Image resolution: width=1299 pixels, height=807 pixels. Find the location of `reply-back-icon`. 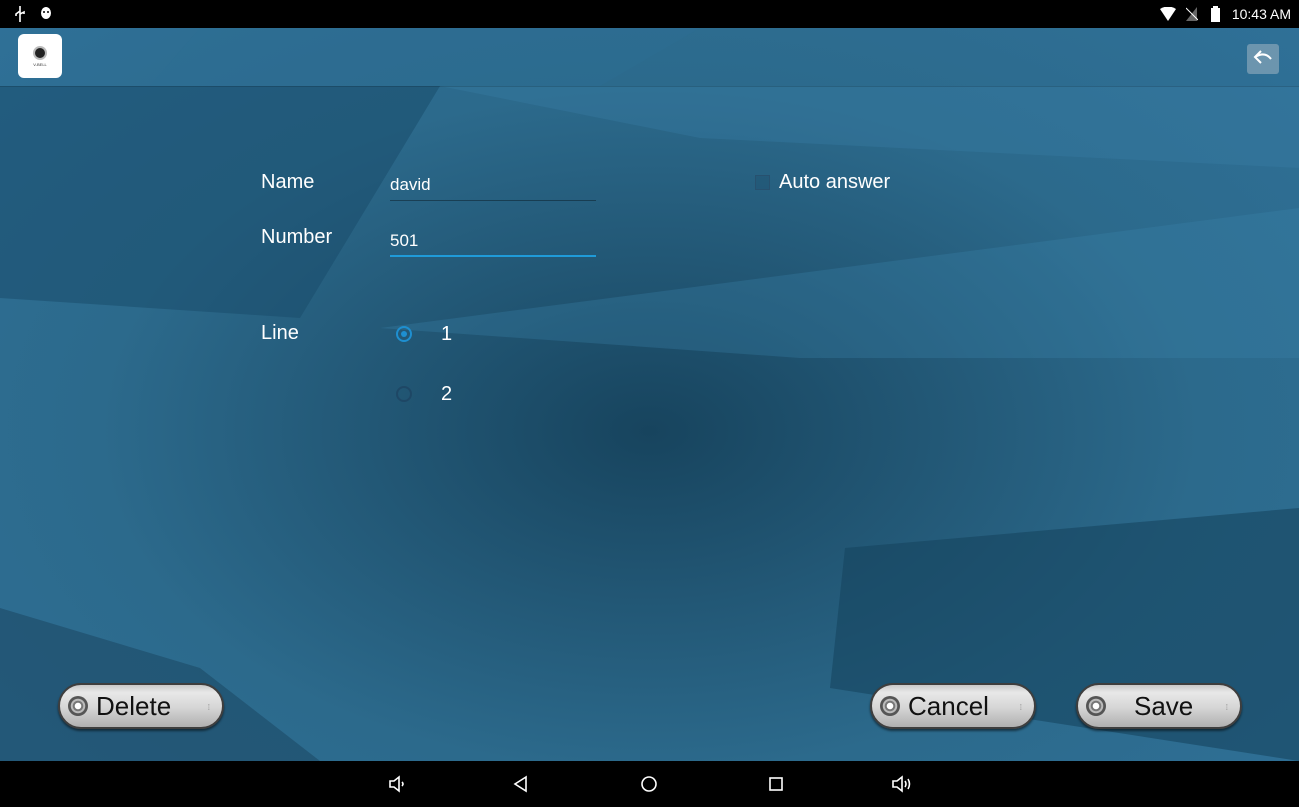

reply-back-icon is located at coordinates (1263, 59).